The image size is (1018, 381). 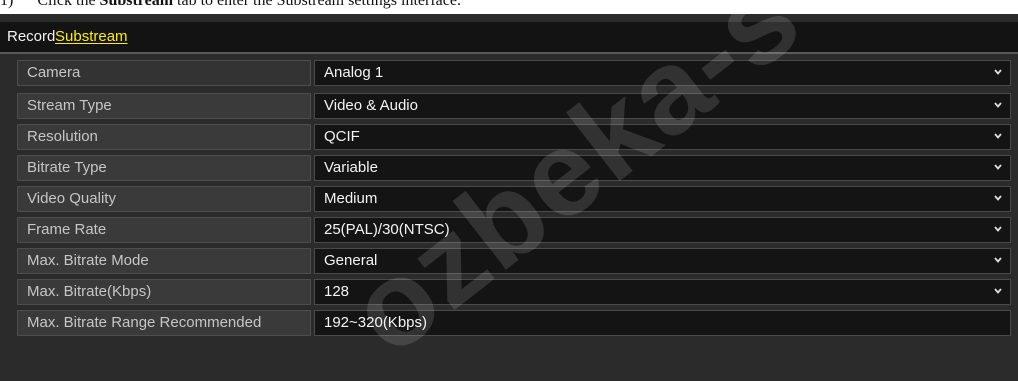 What do you see at coordinates (662, 261) in the screenshot?
I see `max-bitrate-mode-select: General` at bounding box center [662, 261].